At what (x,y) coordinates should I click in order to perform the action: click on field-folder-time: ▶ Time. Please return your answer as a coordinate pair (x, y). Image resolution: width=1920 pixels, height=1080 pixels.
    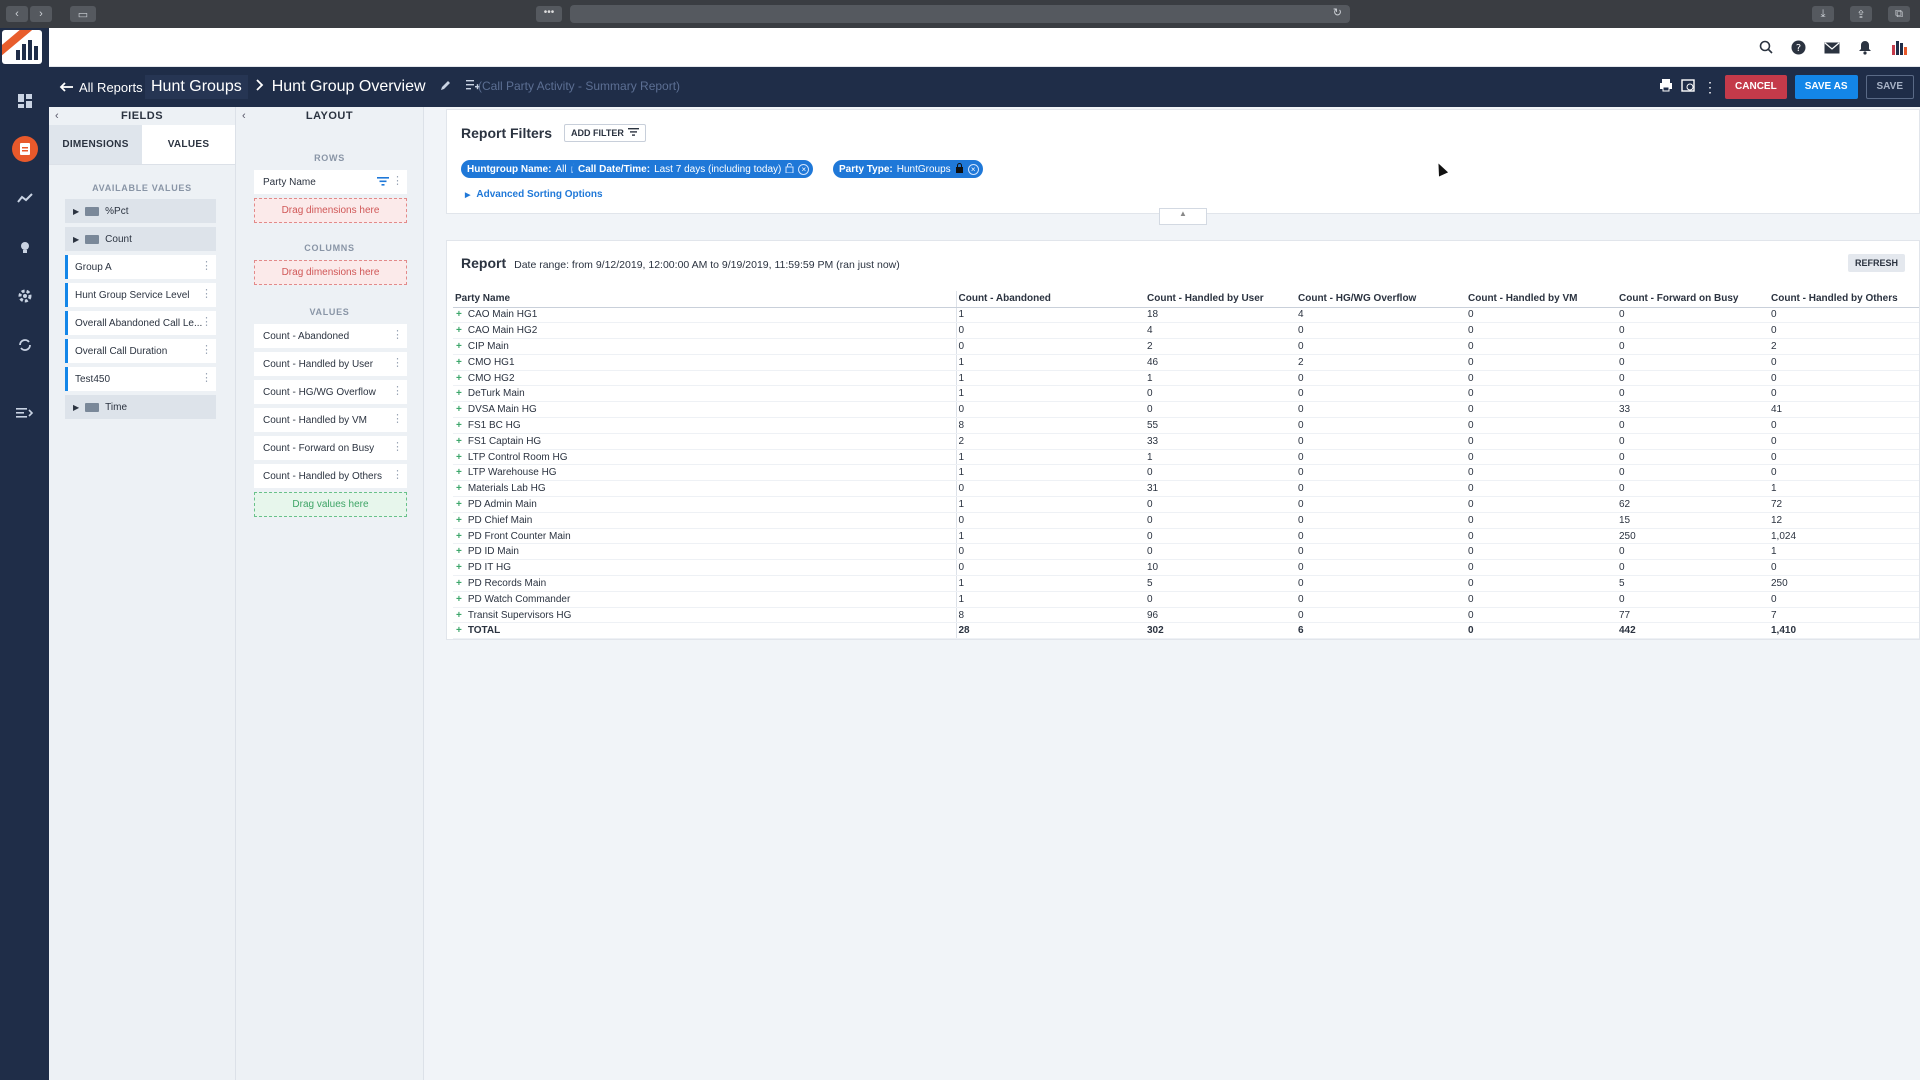
    Looking at the image, I should click on (140, 407).